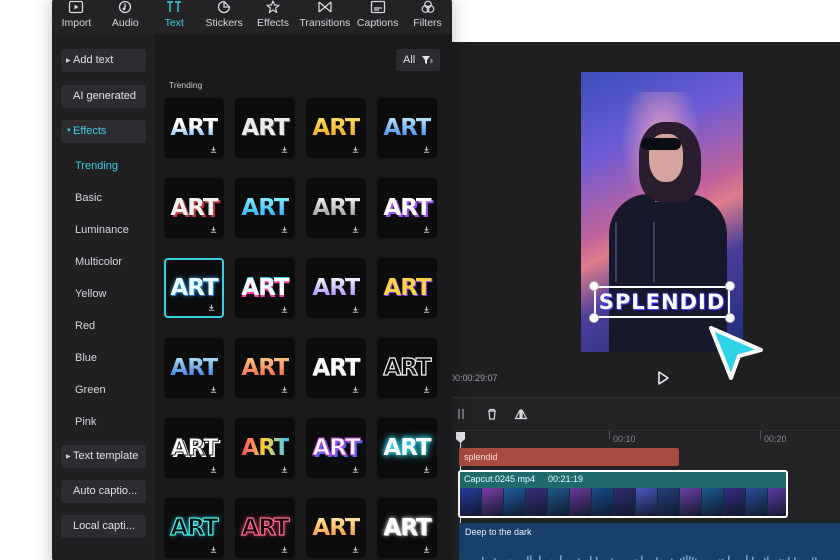 The height and width of the screenshot is (560, 840). I want to click on tab-stickers: Stickers, so click(224, 17).